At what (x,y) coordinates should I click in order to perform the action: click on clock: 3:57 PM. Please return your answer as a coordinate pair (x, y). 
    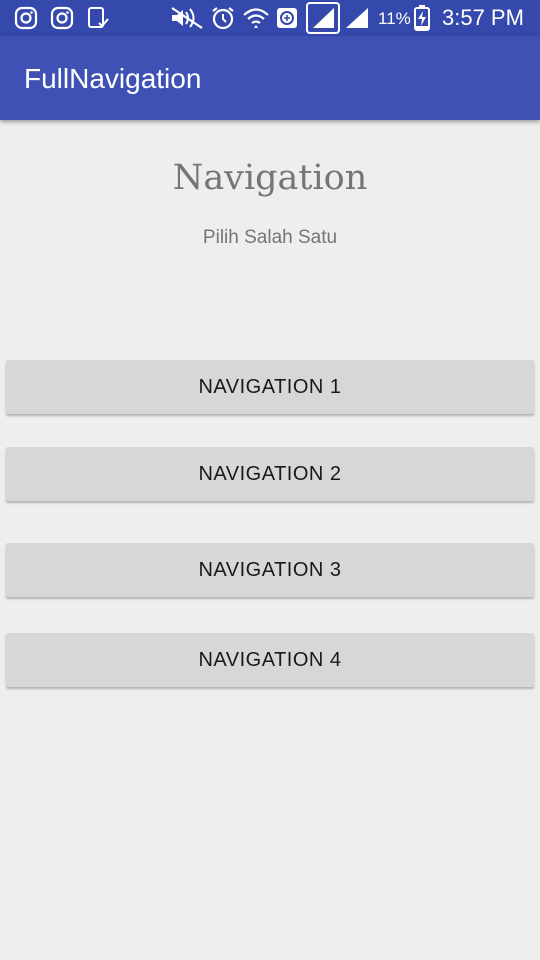
    Looking at the image, I should click on (483, 17).